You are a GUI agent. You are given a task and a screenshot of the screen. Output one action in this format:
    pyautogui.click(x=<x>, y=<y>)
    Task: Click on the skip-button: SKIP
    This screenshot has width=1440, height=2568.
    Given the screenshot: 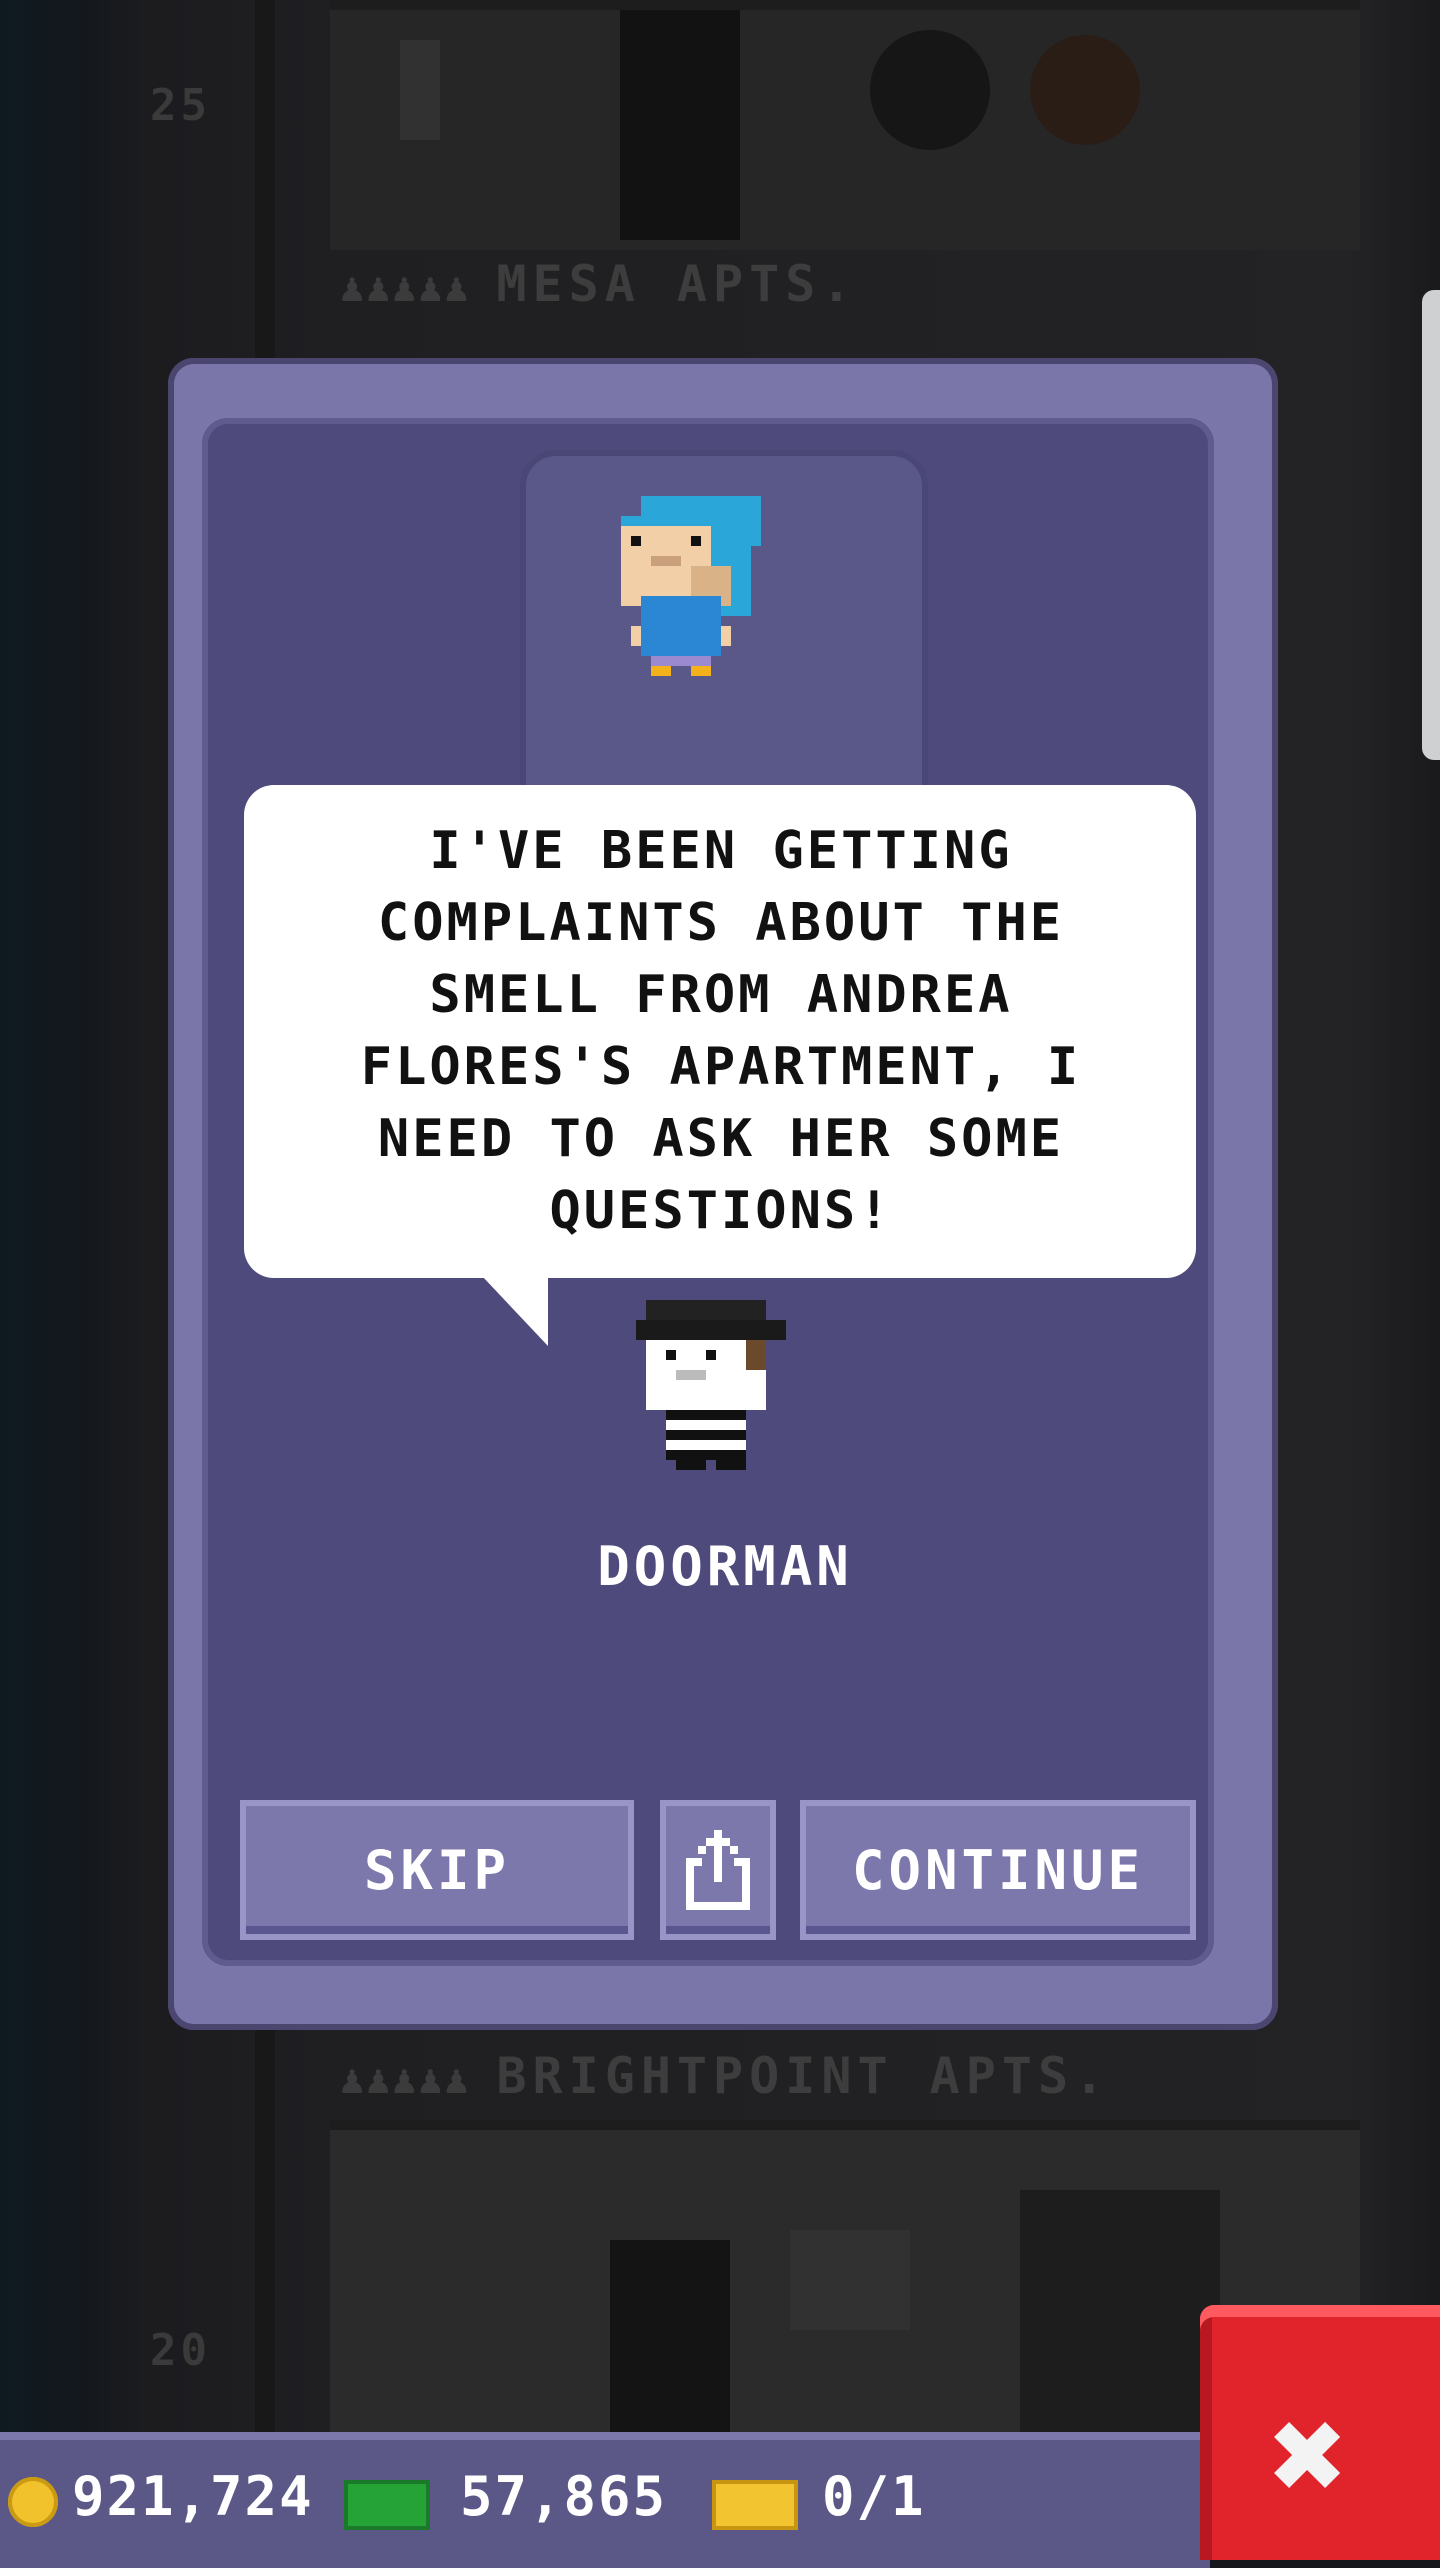 What is the action you would take?
    pyautogui.click(x=437, y=1870)
    